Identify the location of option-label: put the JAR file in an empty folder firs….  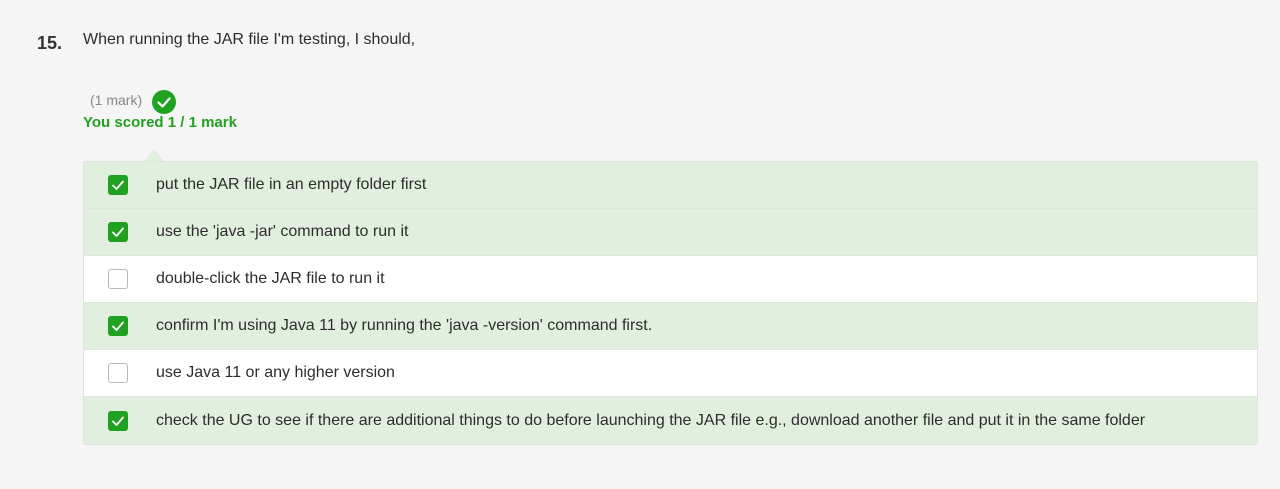
(291, 184).